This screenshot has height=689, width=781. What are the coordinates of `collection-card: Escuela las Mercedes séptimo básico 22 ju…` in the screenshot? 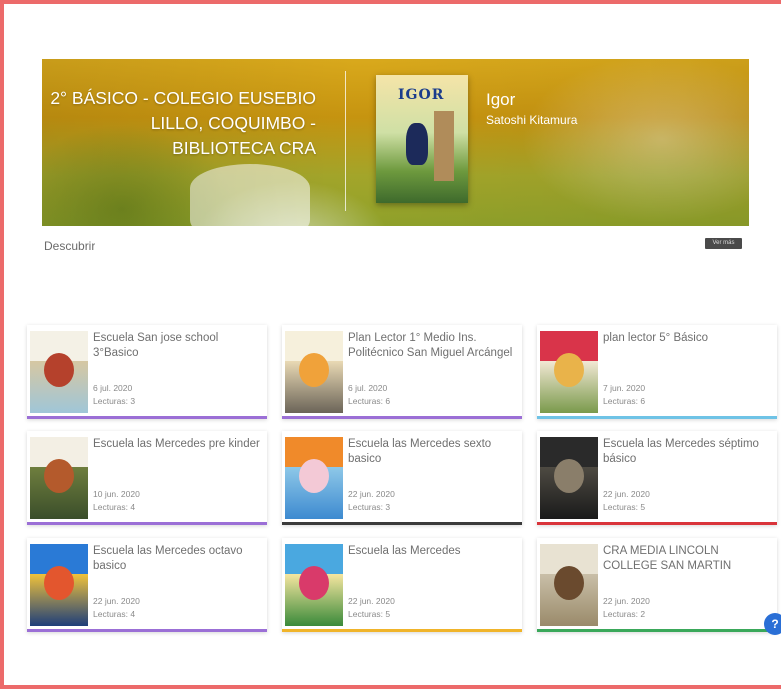 It's located at (657, 478).